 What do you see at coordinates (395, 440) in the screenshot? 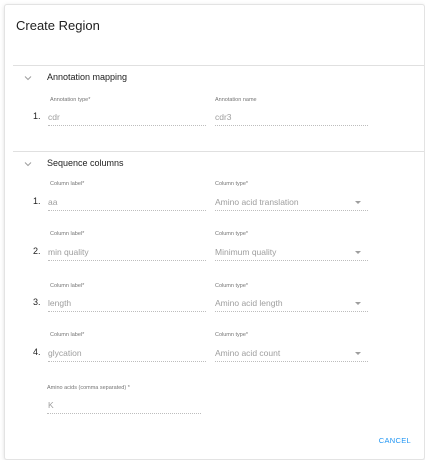
I see `cancel-button: CANCEL` at bounding box center [395, 440].